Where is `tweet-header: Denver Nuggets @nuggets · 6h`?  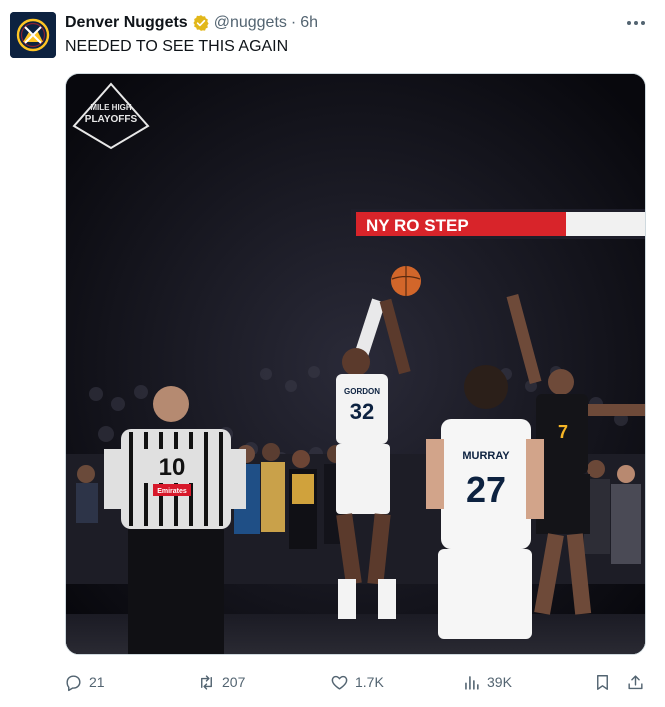
tweet-header: Denver Nuggets @nuggets · 6h is located at coordinates (191, 23).